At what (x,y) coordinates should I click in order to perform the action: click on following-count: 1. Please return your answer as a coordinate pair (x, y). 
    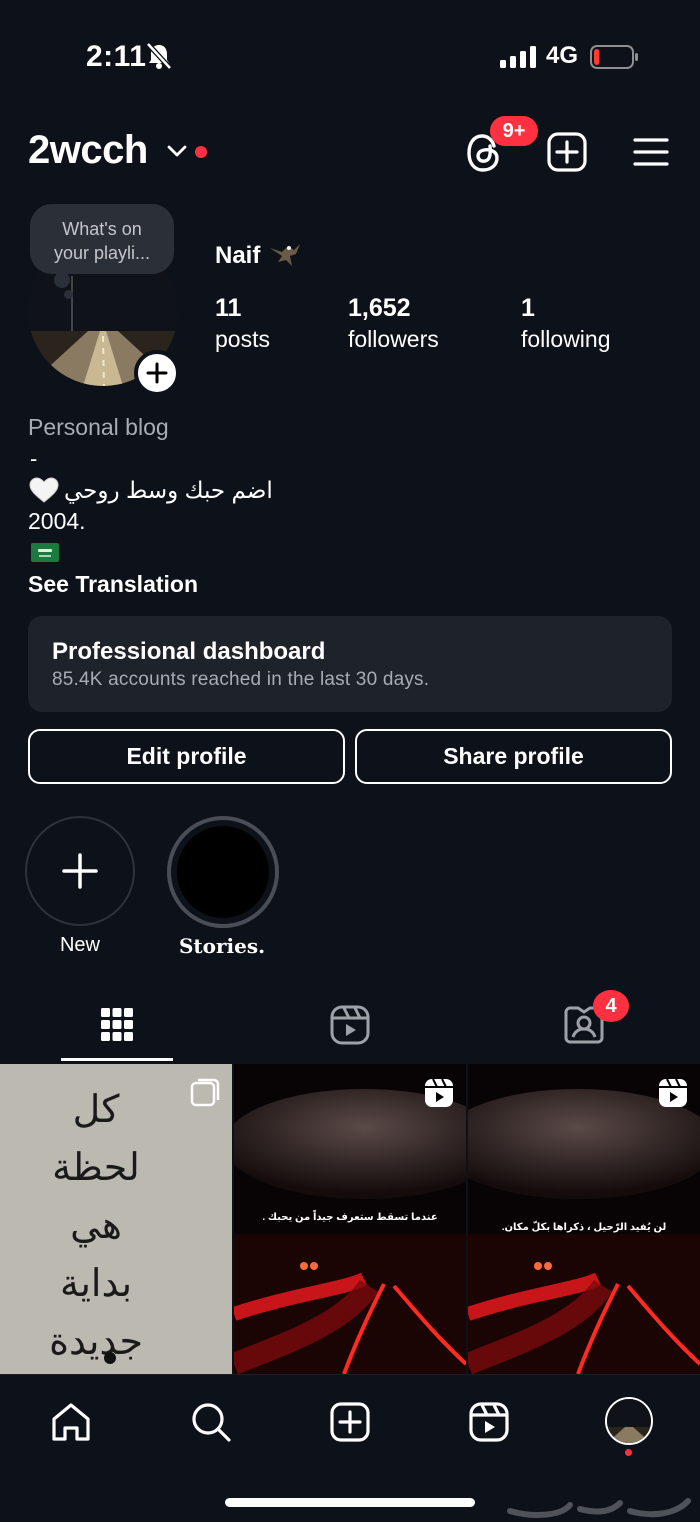
    Looking at the image, I should click on (528, 308).